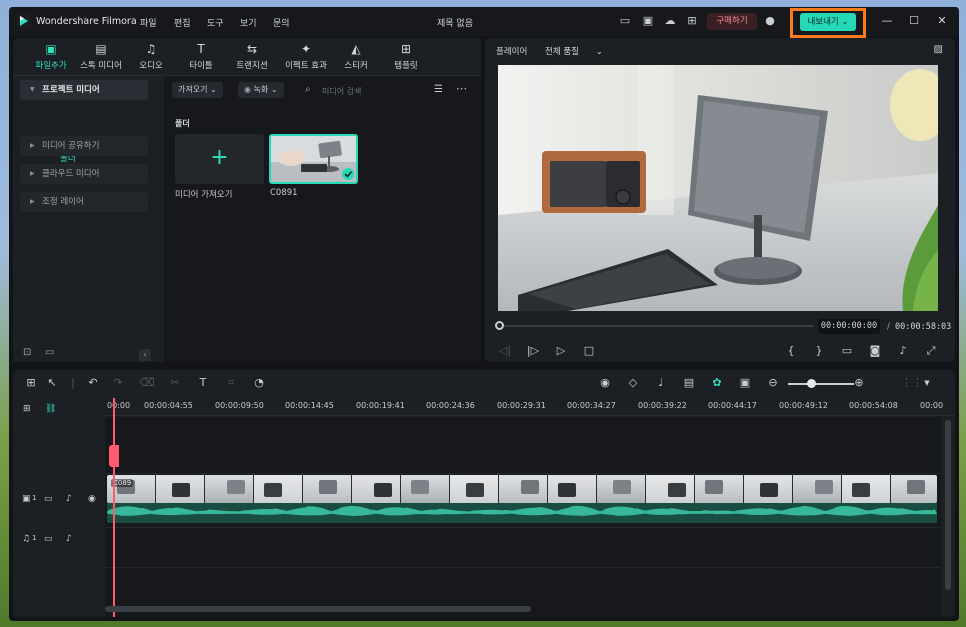  Describe the element at coordinates (912, 382) in the screenshot. I see `track-height-icon: ⋮⋮` at that location.